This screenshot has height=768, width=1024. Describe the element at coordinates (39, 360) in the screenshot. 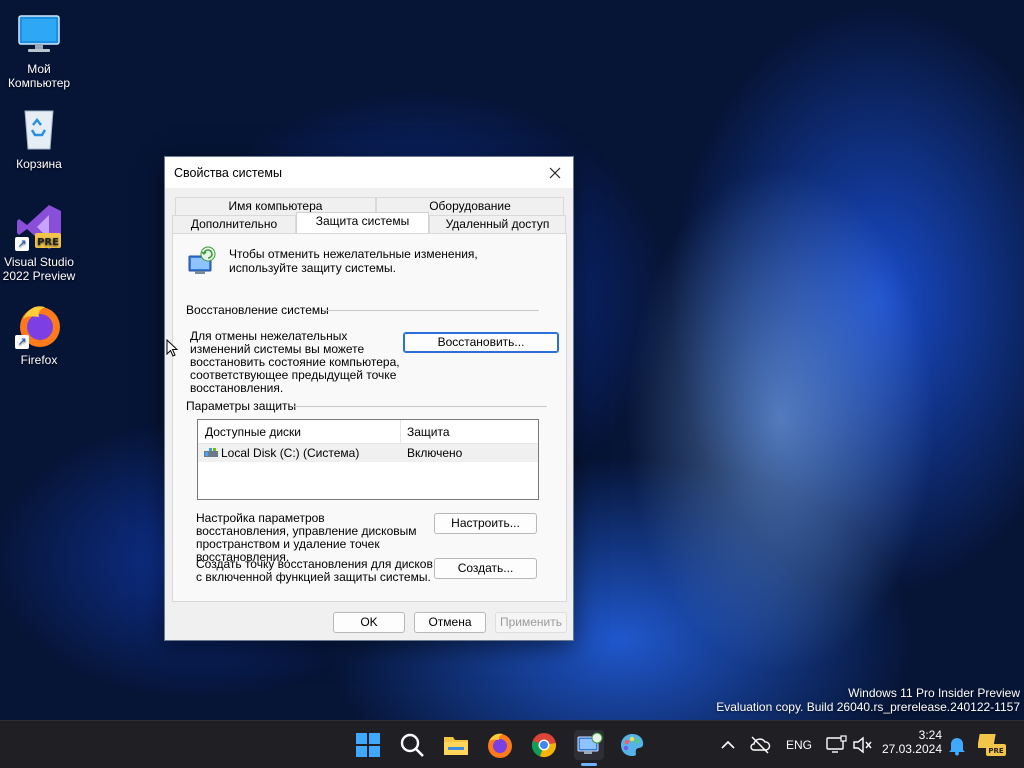

I see `desktop-icon-label: Firefox` at that location.